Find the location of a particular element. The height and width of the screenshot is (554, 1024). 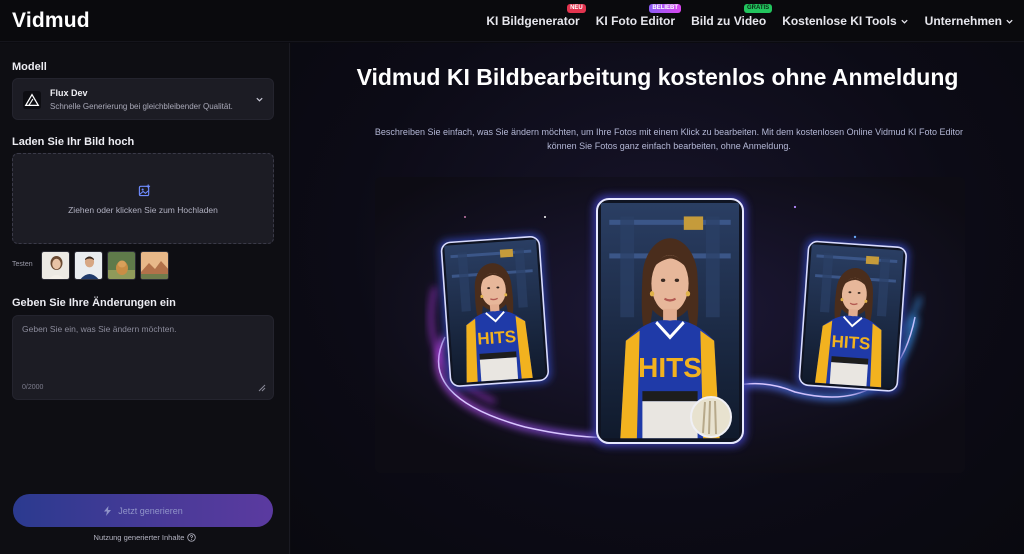

new-badge: NEU is located at coordinates (576, 8).